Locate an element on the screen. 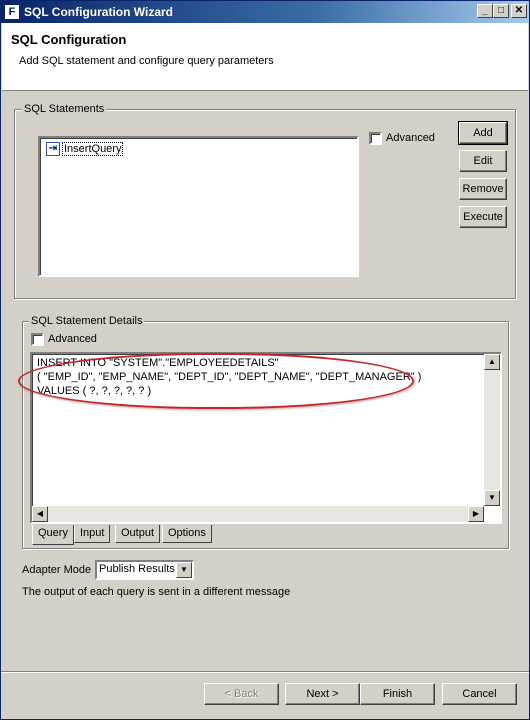  query-icon: ⇥ is located at coordinates (53, 149).